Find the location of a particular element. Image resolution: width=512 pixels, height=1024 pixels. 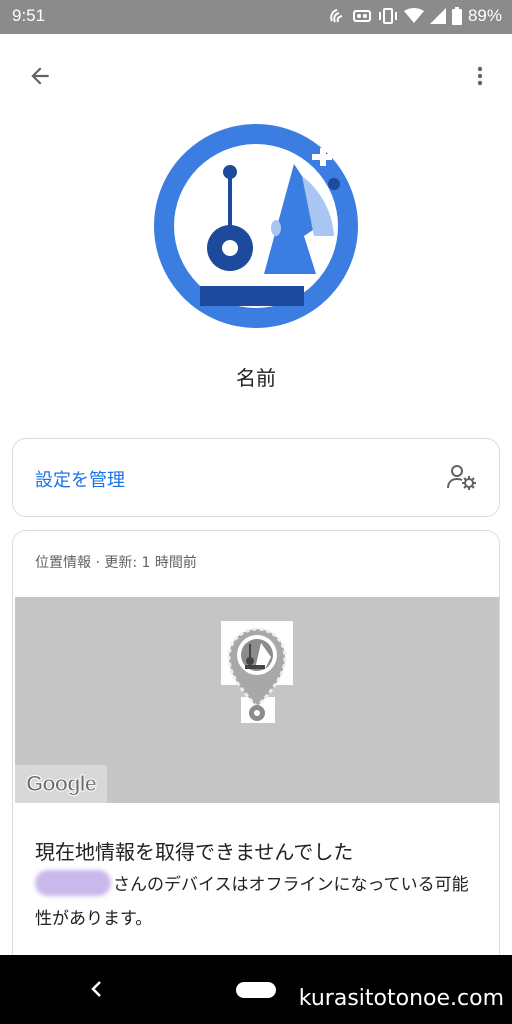

google-logo-text: Google is located at coordinates (62, 784).